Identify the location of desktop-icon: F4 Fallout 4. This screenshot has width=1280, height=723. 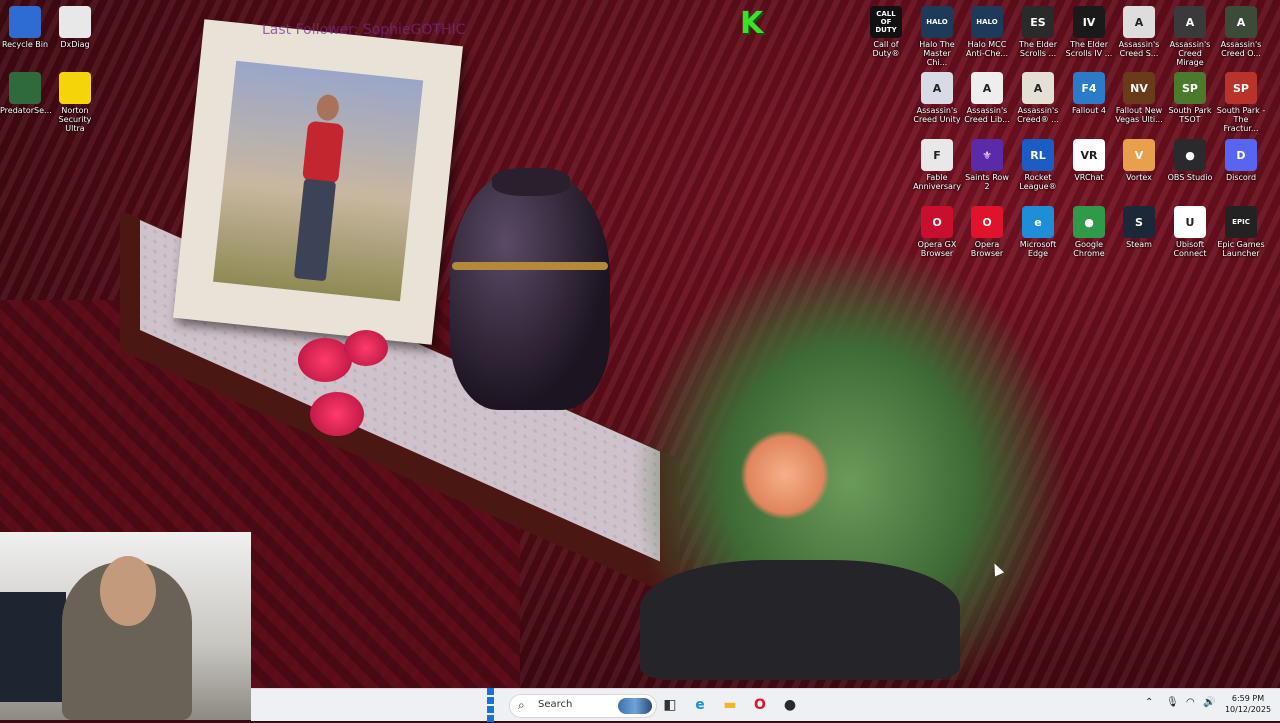
(1089, 93).